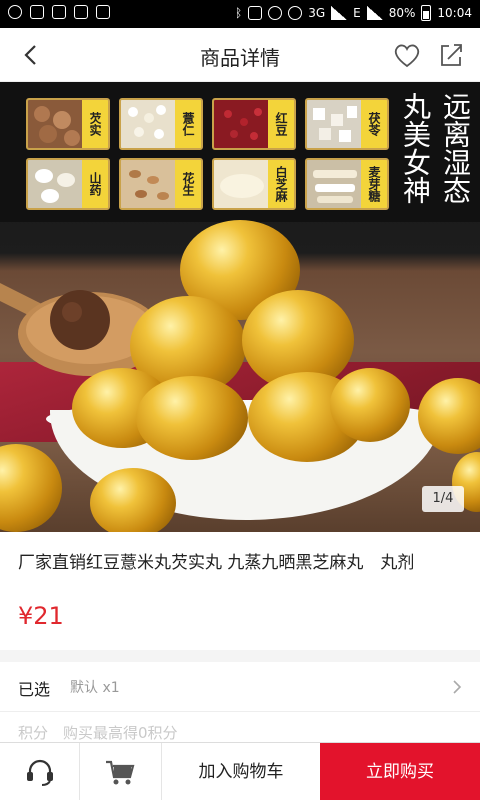 This screenshot has width=480, height=800. I want to click on status-left-icons, so click(59, 12).